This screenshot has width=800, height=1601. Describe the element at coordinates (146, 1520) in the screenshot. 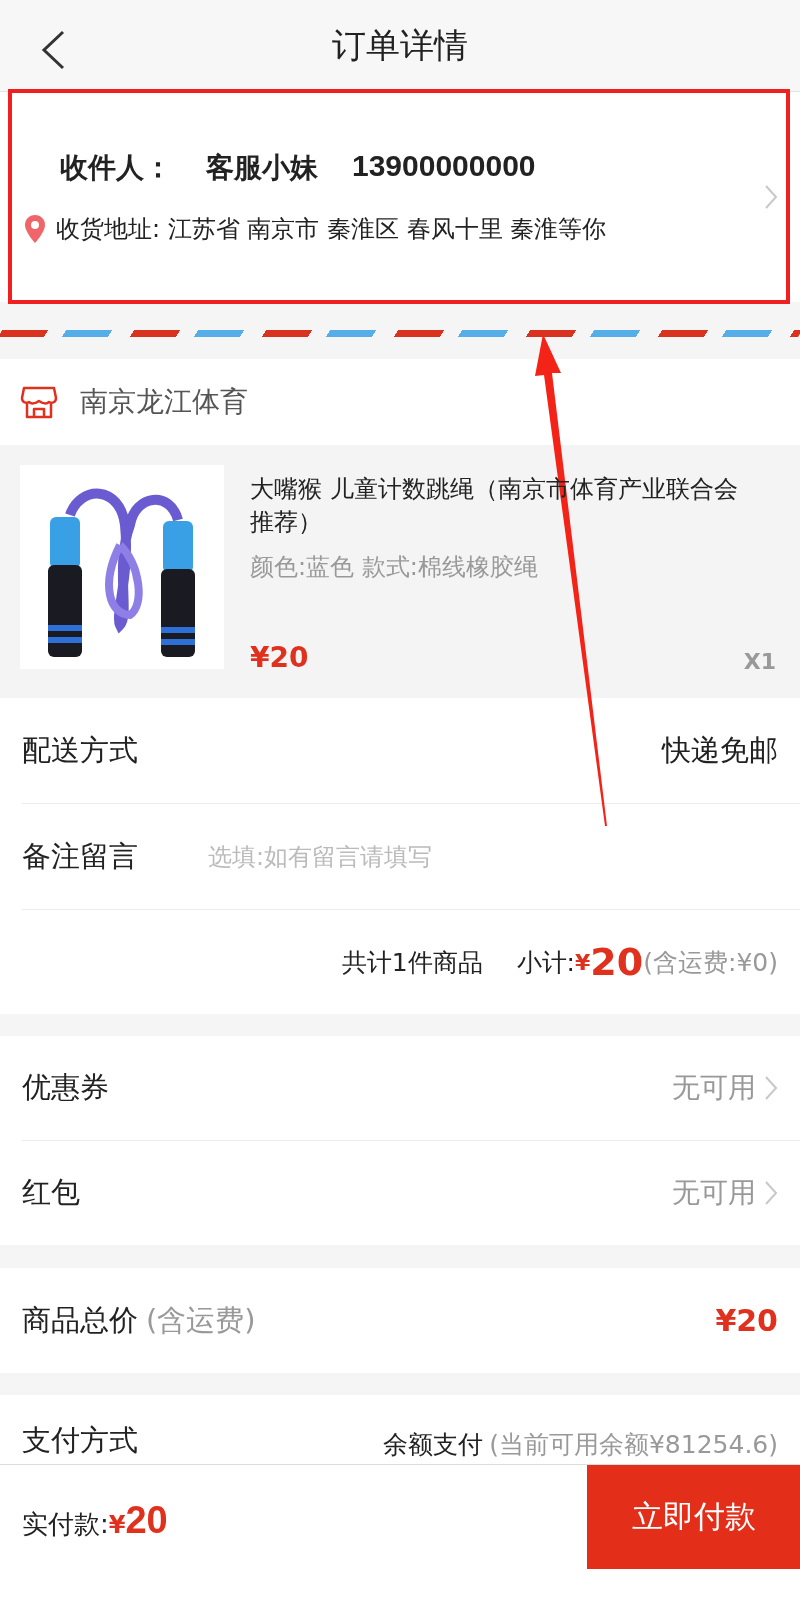

I see `pay-amount: 20` at that location.